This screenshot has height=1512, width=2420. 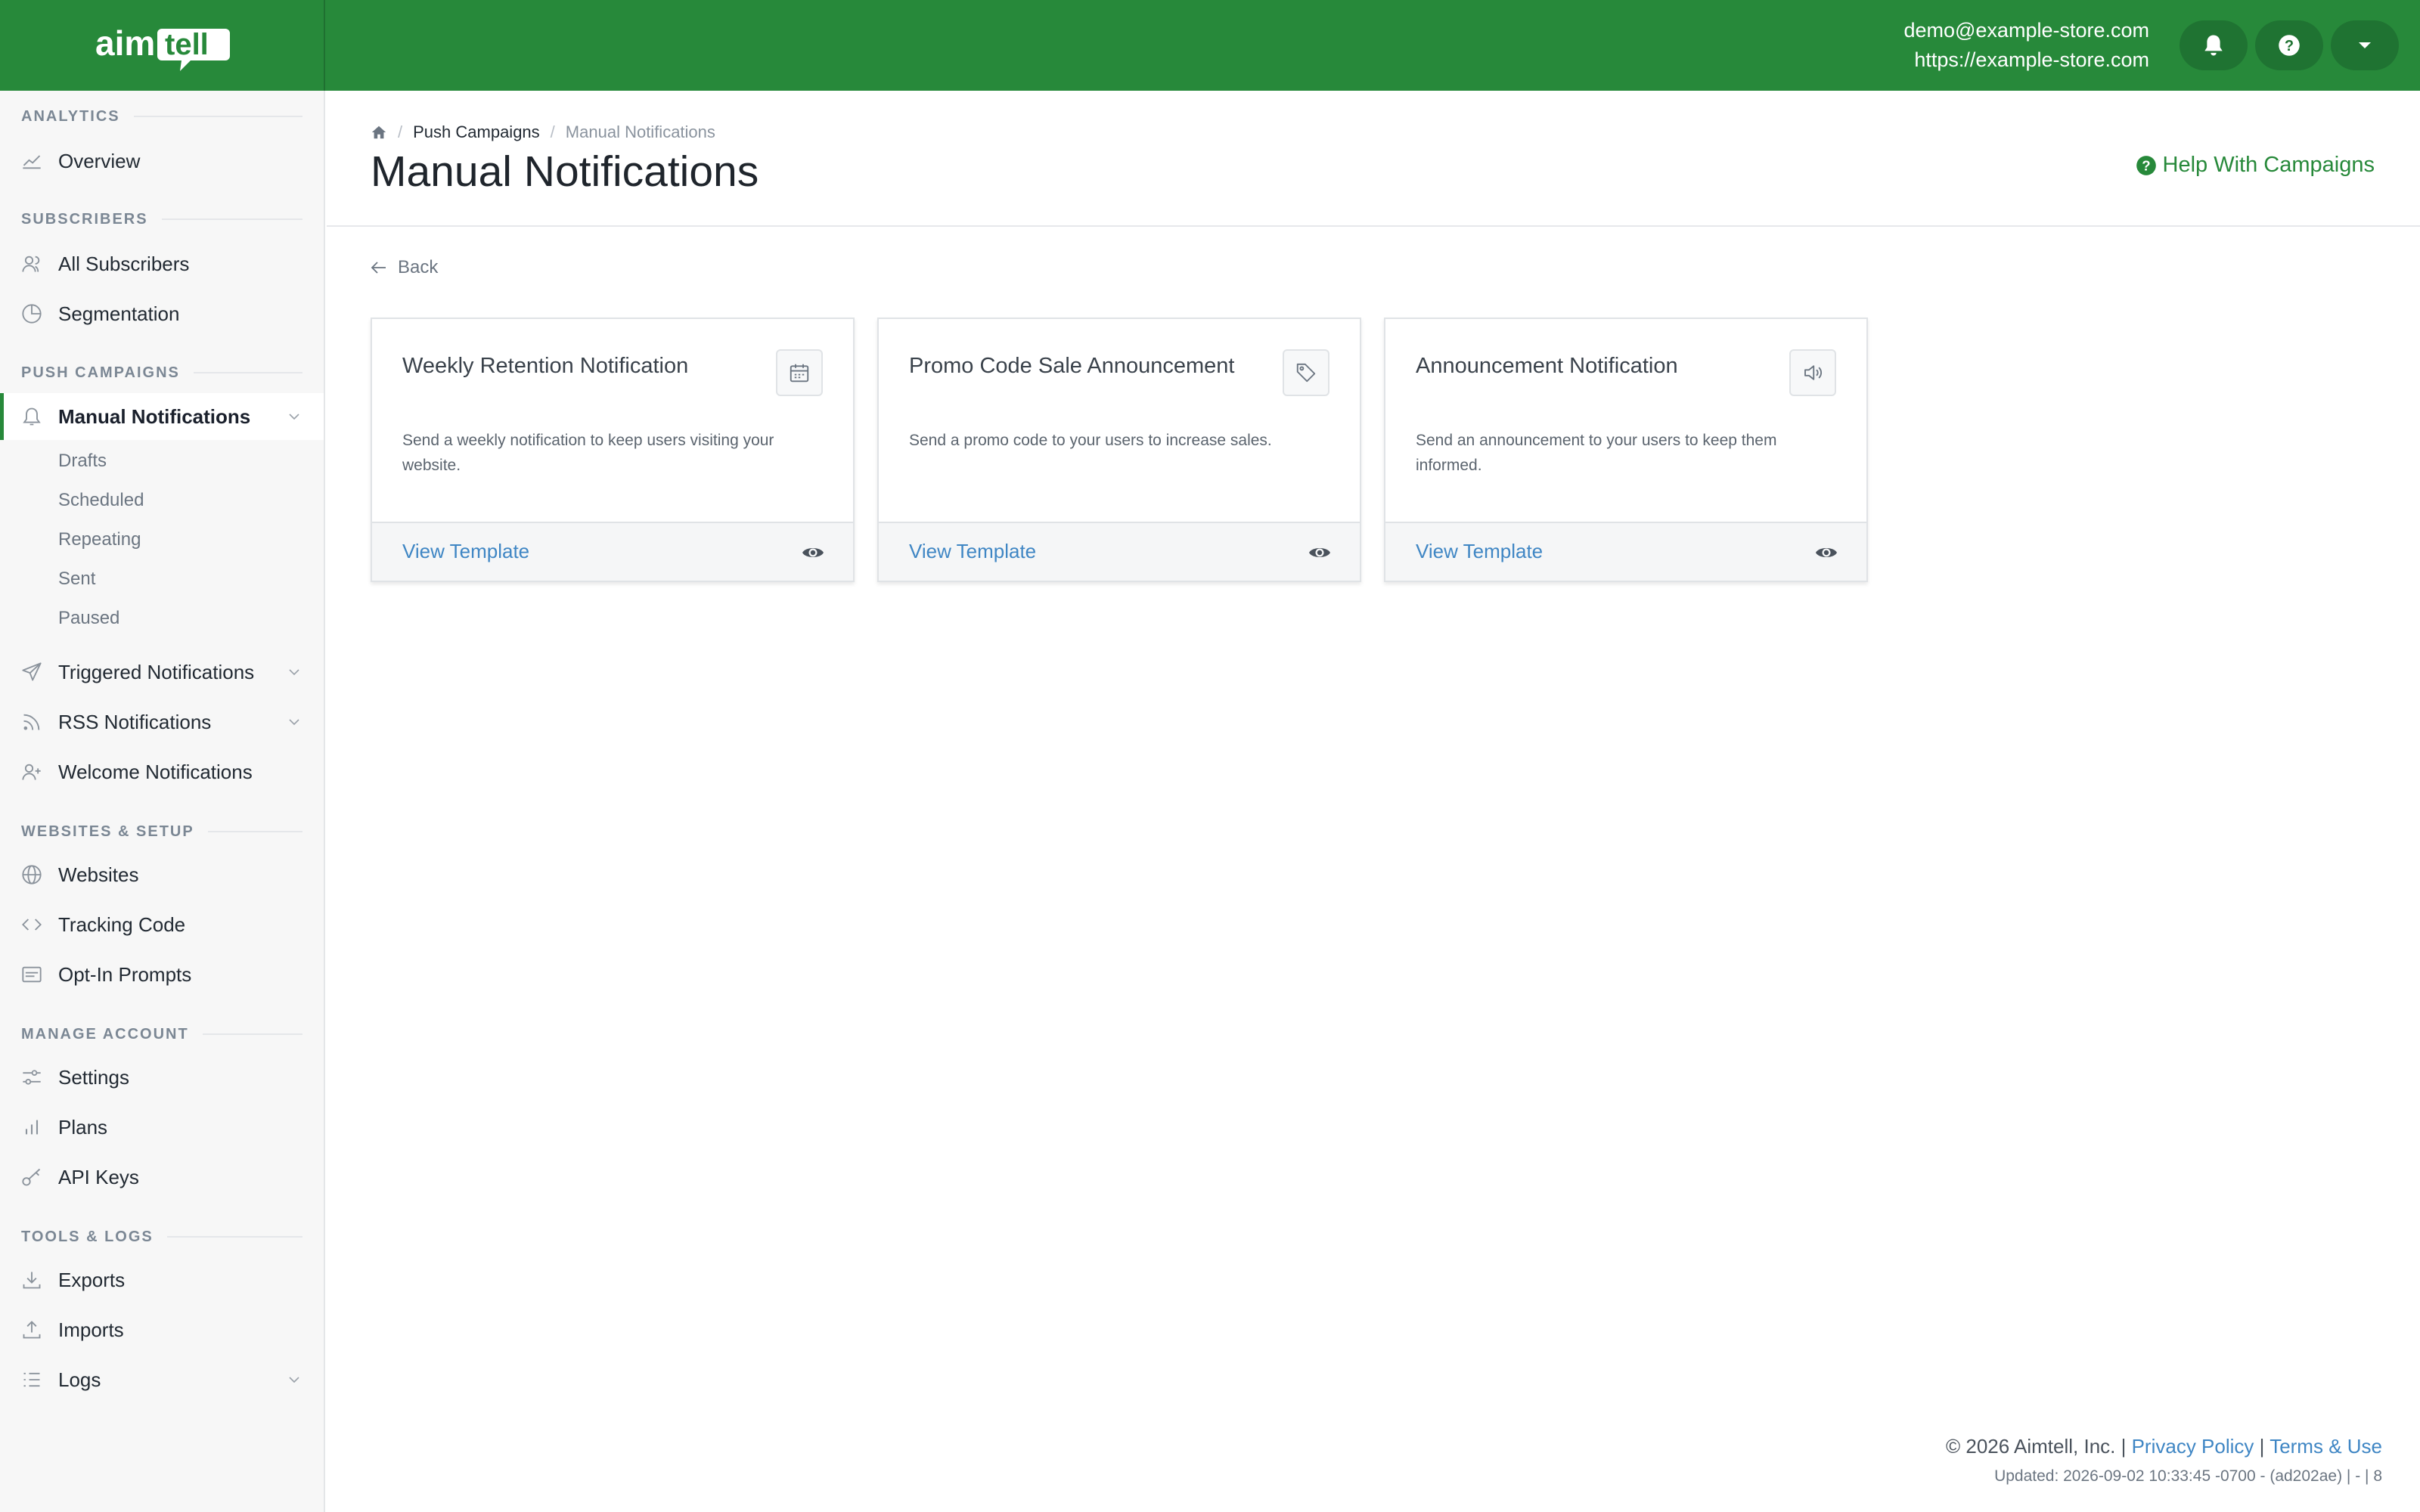 I want to click on back-label: Back, so click(x=418, y=267).